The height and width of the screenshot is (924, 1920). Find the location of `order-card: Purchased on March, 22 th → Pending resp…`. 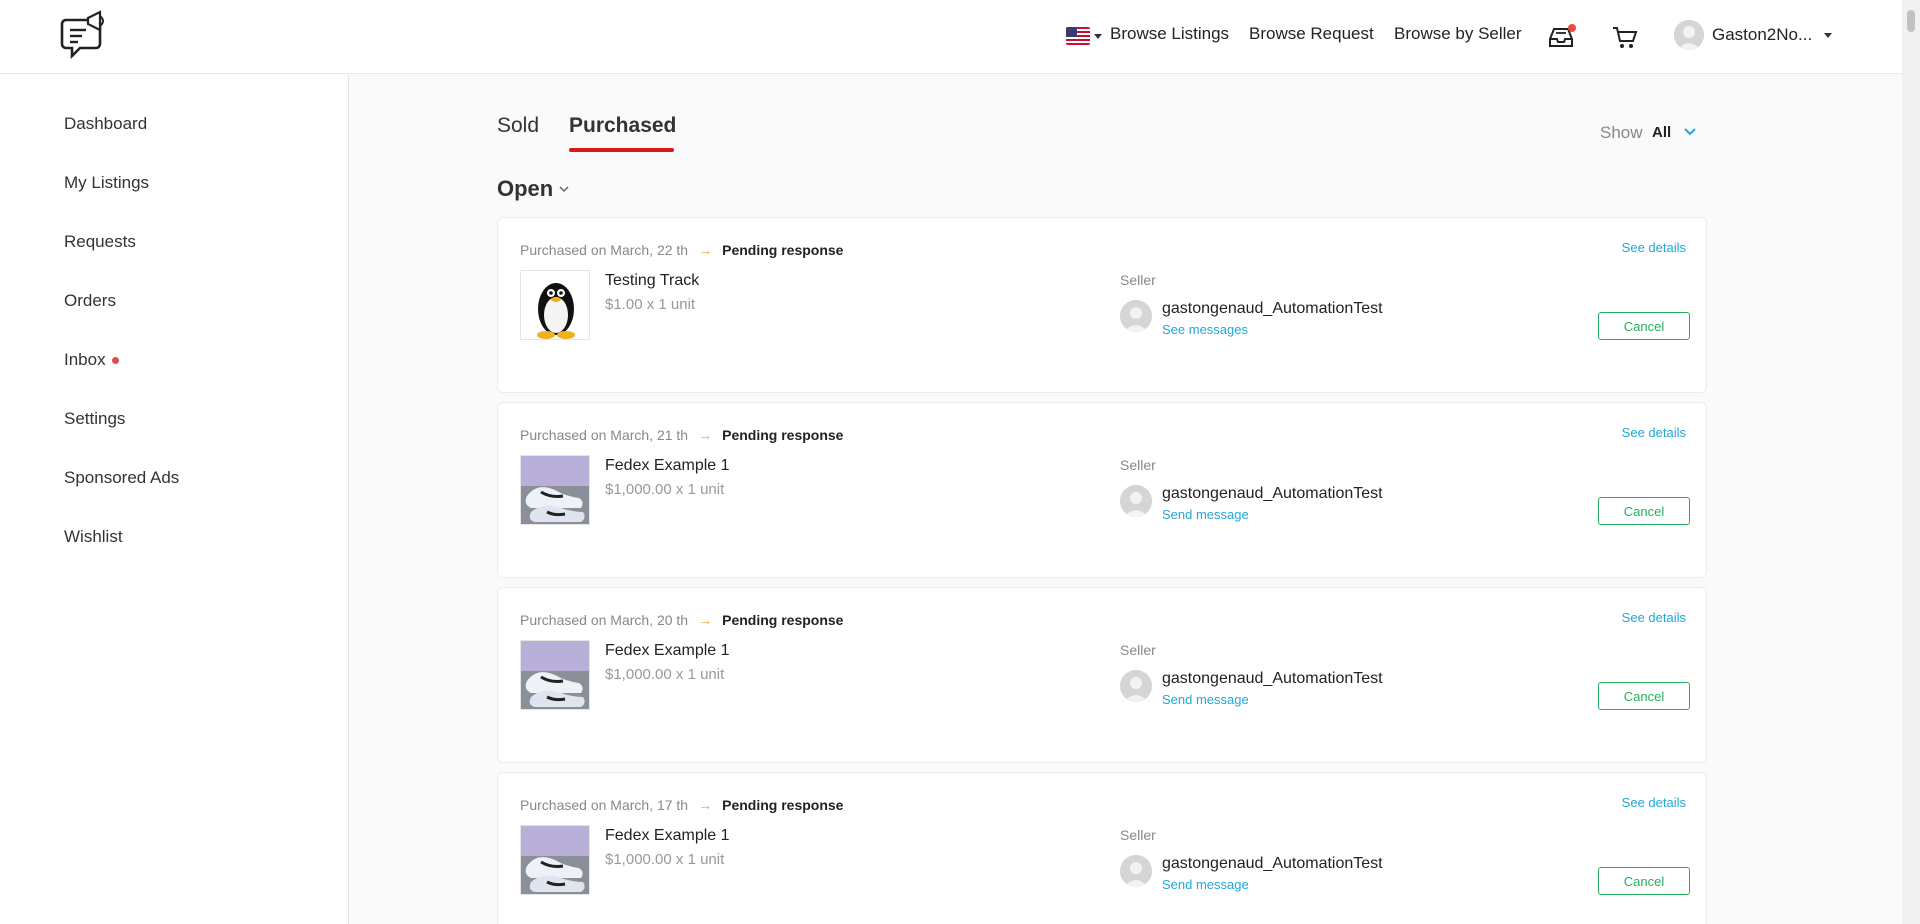

order-card: Purchased on March, 22 th → Pending resp… is located at coordinates (1102, 305).